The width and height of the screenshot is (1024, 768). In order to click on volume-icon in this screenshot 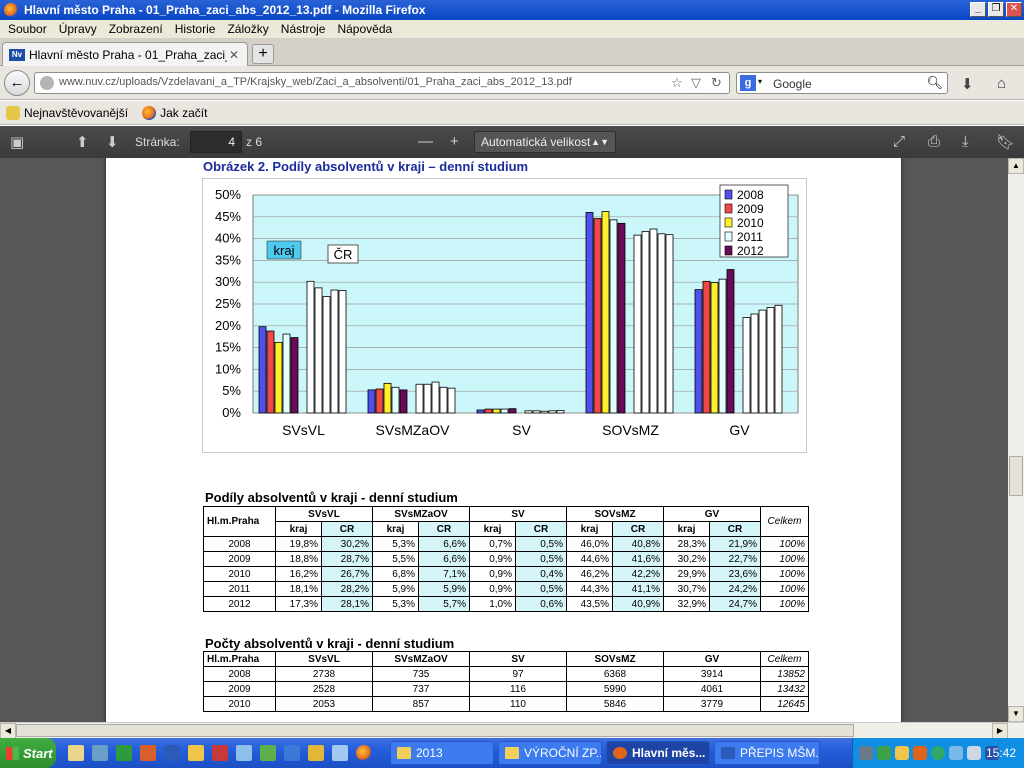, I will do `click(974, 753)`.